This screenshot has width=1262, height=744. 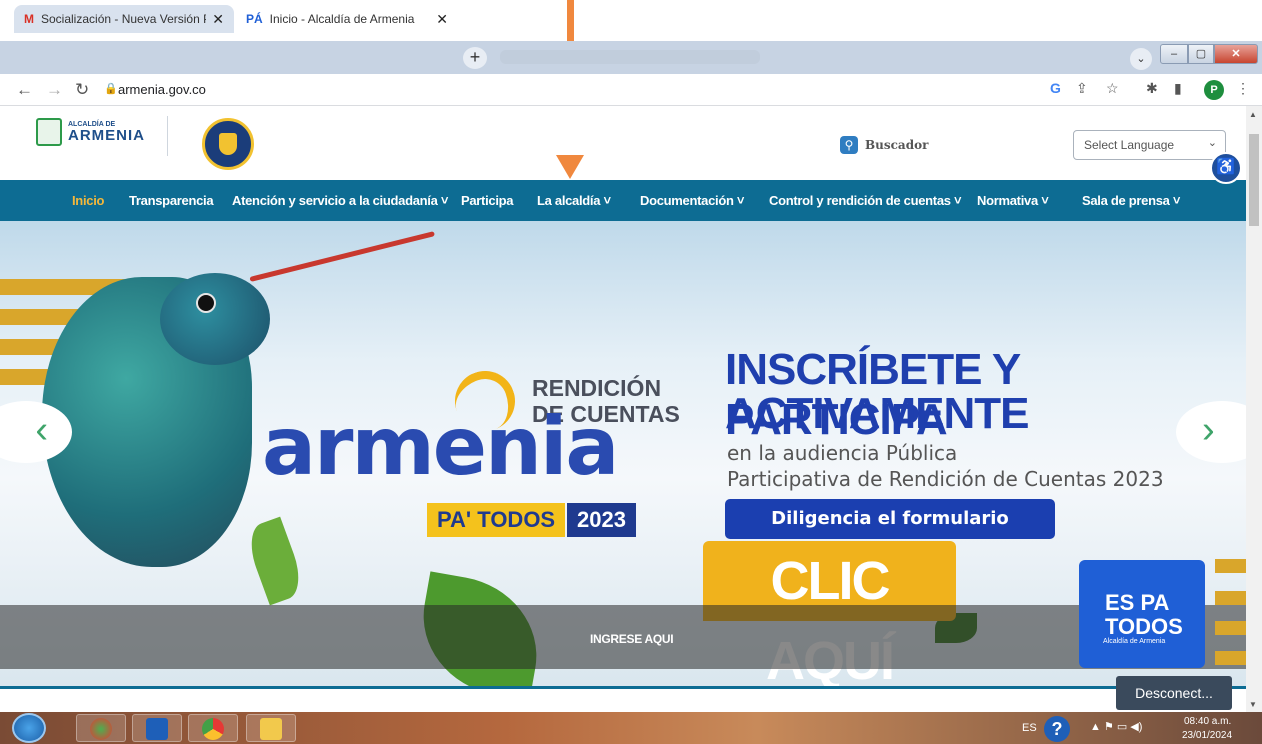 What do you see at coordinates (171, 200) in the screenshot?
I see `nav-transparencia: Transparencia` at bounding box center [171, 200].